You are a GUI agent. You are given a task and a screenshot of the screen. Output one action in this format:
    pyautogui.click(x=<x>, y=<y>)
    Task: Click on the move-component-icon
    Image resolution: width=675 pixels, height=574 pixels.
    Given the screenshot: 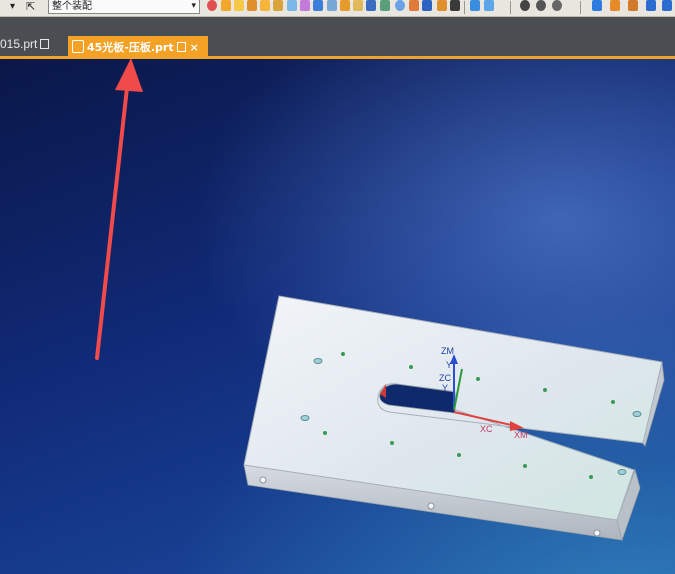 What is the action you would take?
    pyautogui.click(x=667, y=5)
    